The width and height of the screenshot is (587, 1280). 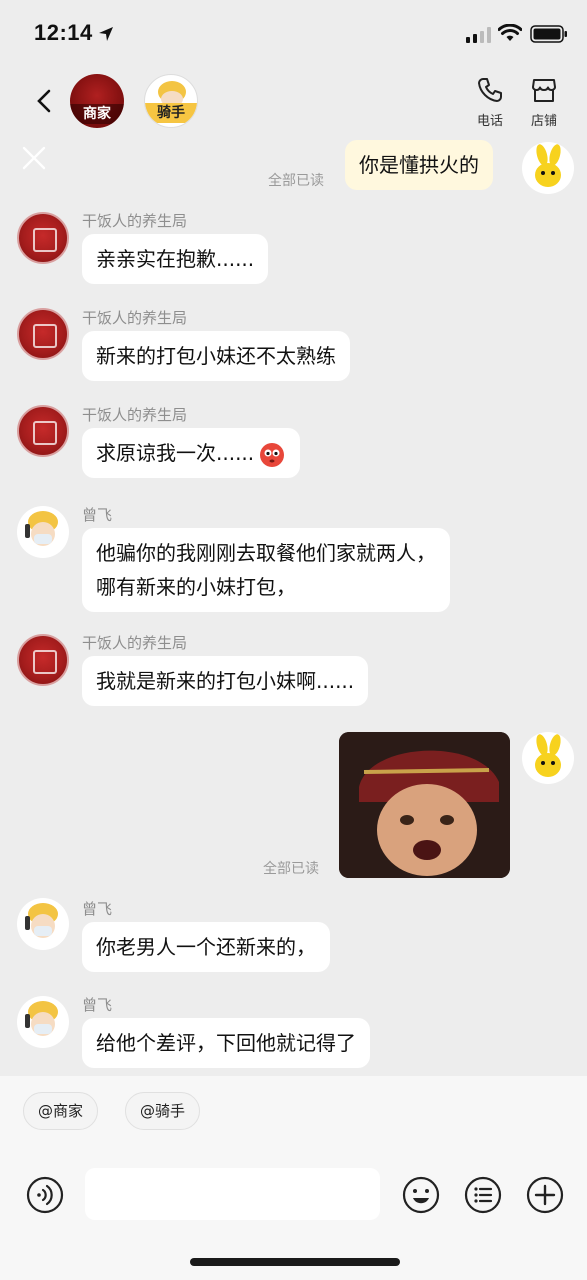 I want to click on message-bubble: 给他个差评，下回他就记得了, so click(x=226, y=1043).